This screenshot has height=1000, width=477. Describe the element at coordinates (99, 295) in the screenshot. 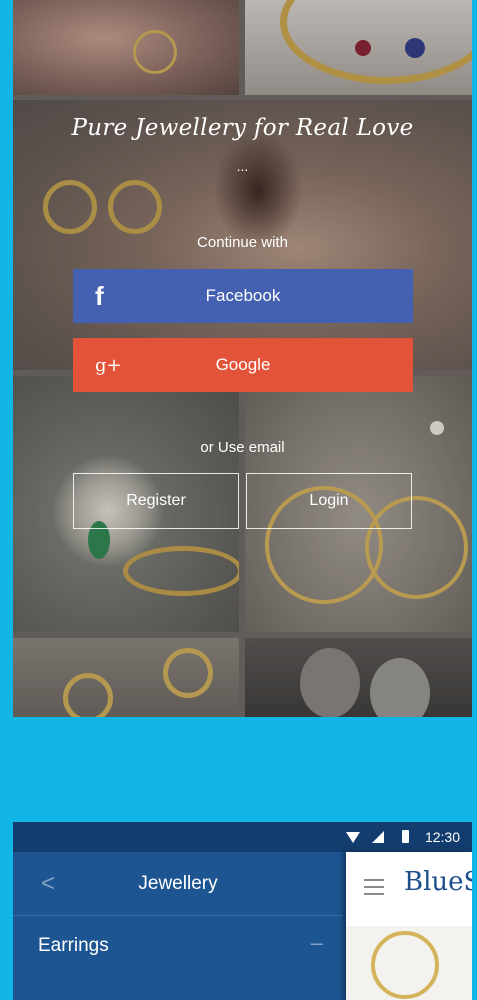

I see `facebook-icon: f` at that location.